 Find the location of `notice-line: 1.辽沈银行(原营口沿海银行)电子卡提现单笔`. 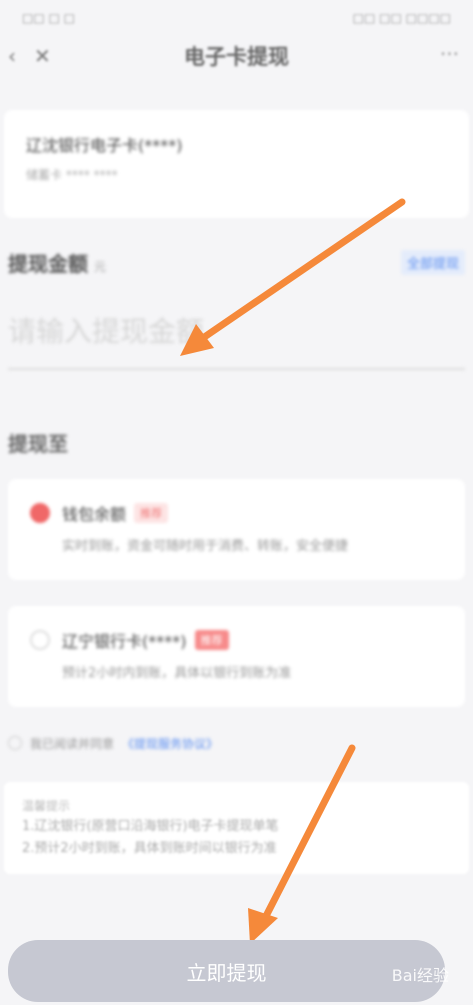

notice-line: 1.辽沈银行(原营口沿海银行)电子卡提现单笔 is located at coordinates (150, 826).